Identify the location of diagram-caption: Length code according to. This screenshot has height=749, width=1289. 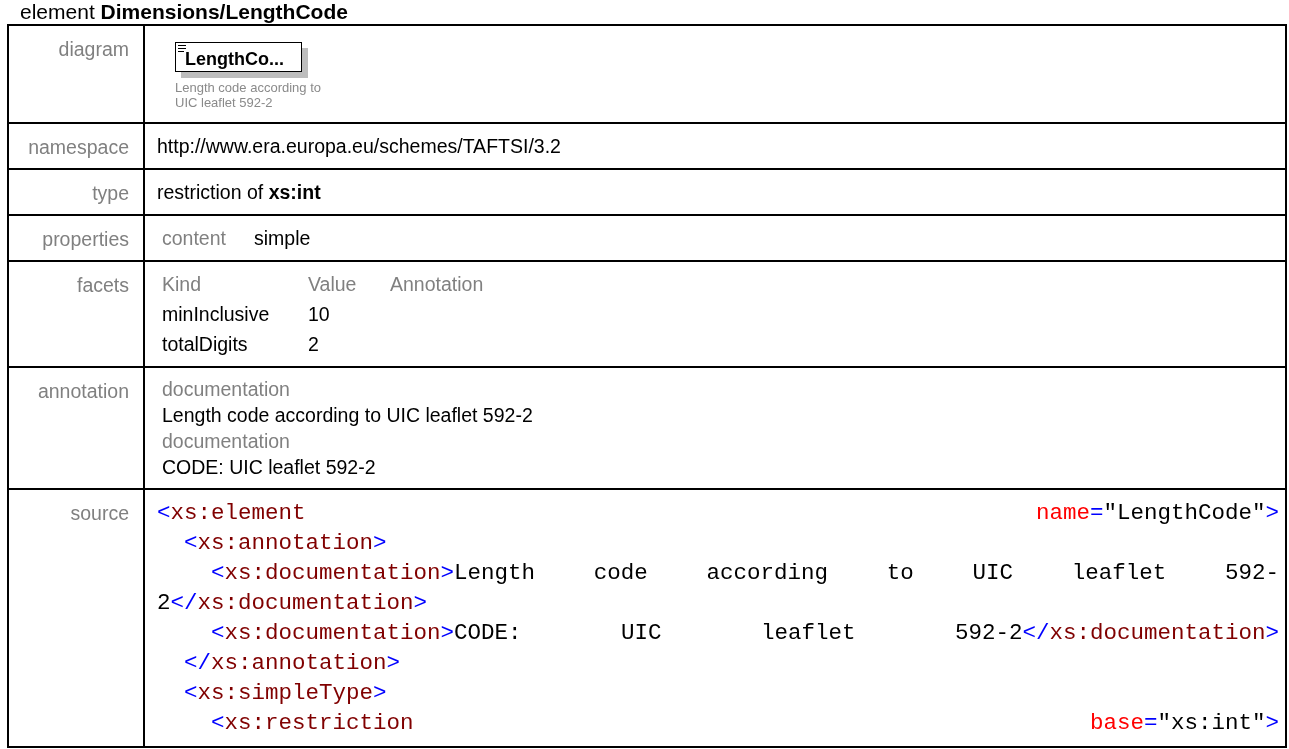
(248, 87).